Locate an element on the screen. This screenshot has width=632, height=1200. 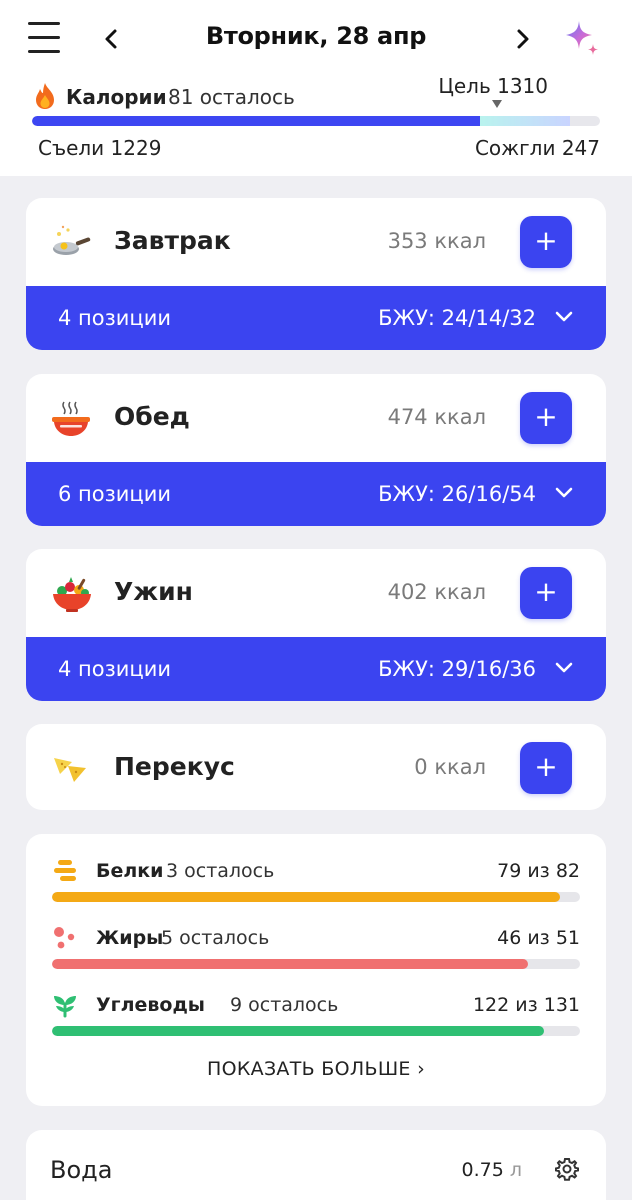
calories-burned: Сожгли 247 is located at coordinates (537, 148).